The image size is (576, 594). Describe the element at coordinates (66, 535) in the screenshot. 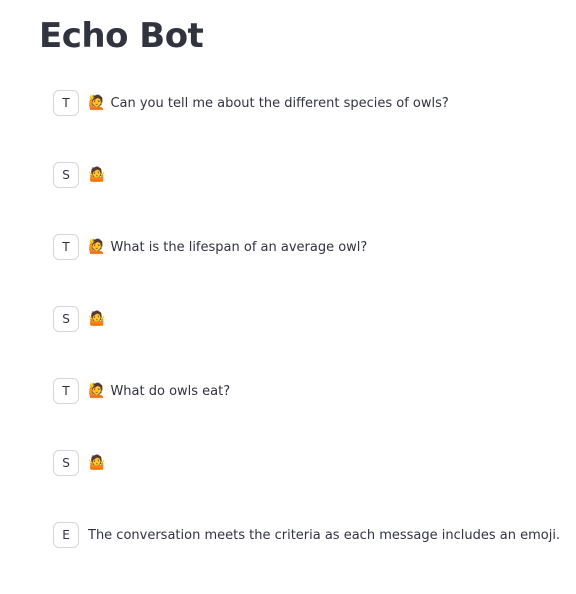

I see `avatar: E` at that location.